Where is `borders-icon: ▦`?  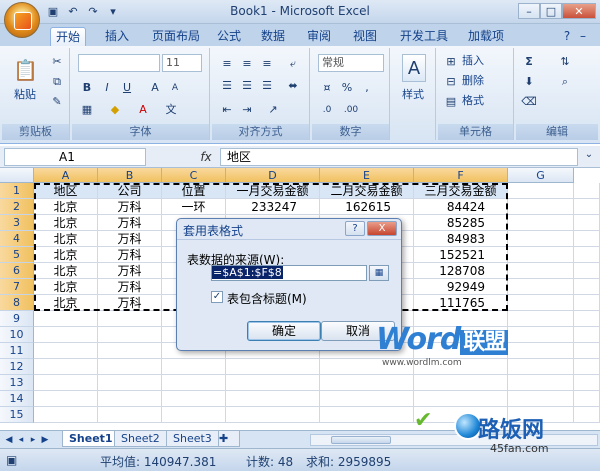
borders-icon: ▦ is located at coordinates (87, 109).